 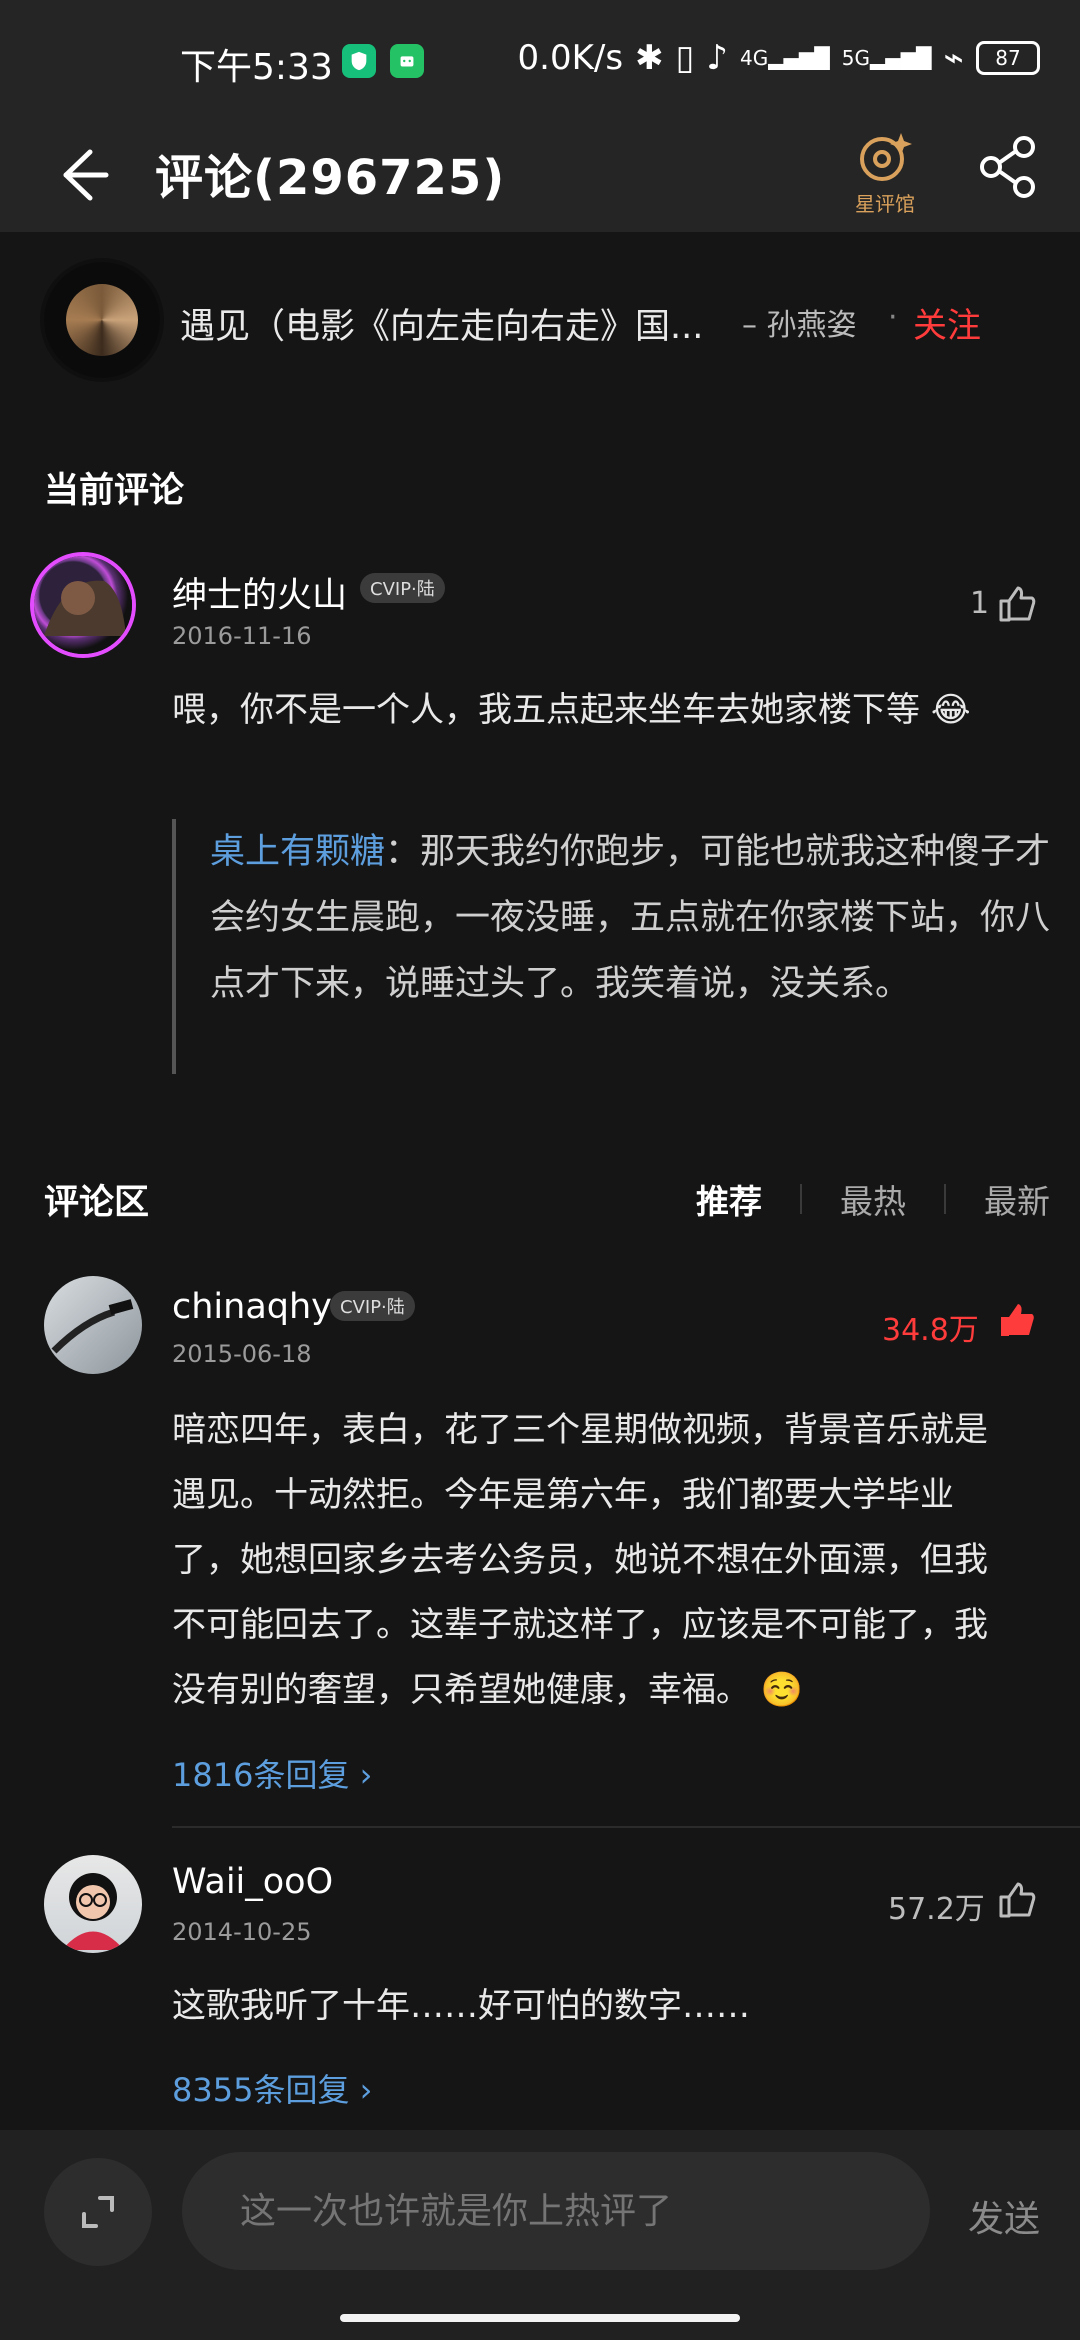 I want to click on comment-username: 绅士的火山, so click(x=259, y=592).